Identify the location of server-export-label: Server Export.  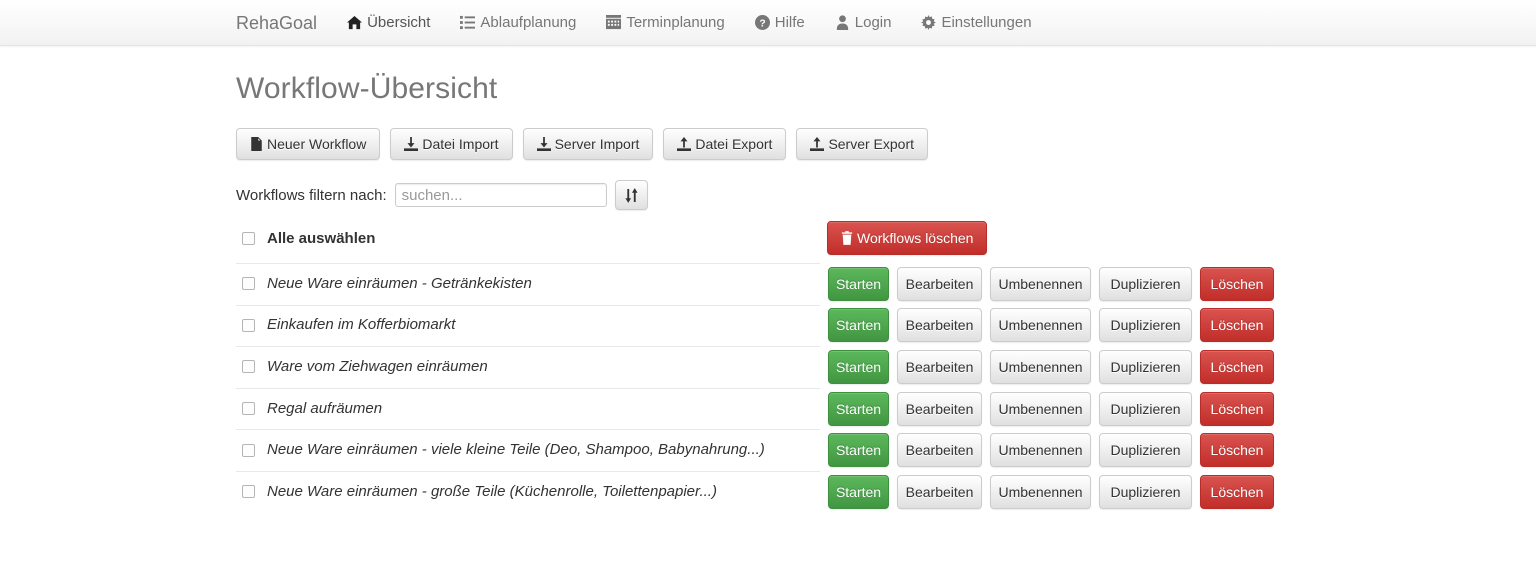
(871, 144).